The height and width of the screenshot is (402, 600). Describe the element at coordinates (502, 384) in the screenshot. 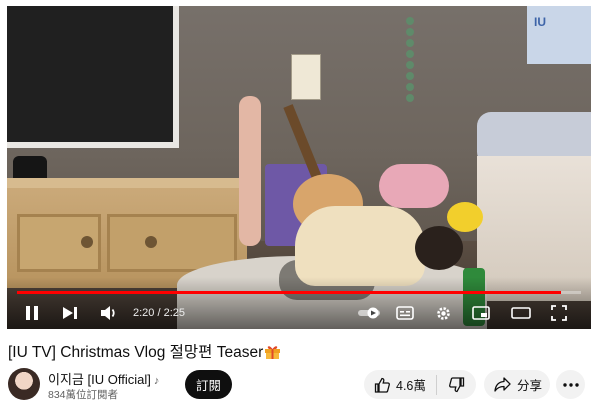

I see `share-icon` at that location.